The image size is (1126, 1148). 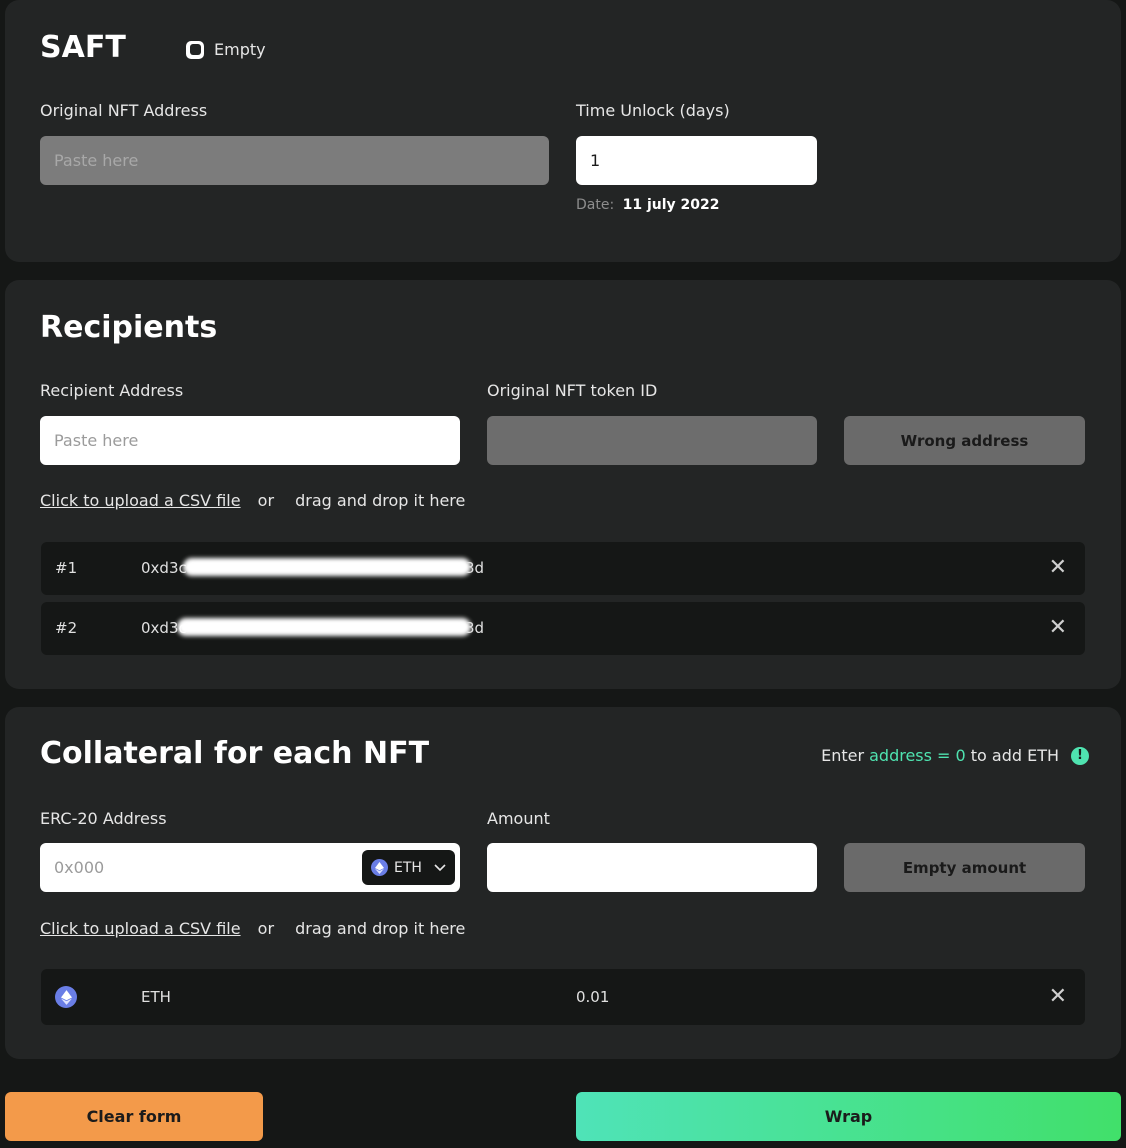 I want to click on date-value: 11 july 2022, so click(x=671, y=205).